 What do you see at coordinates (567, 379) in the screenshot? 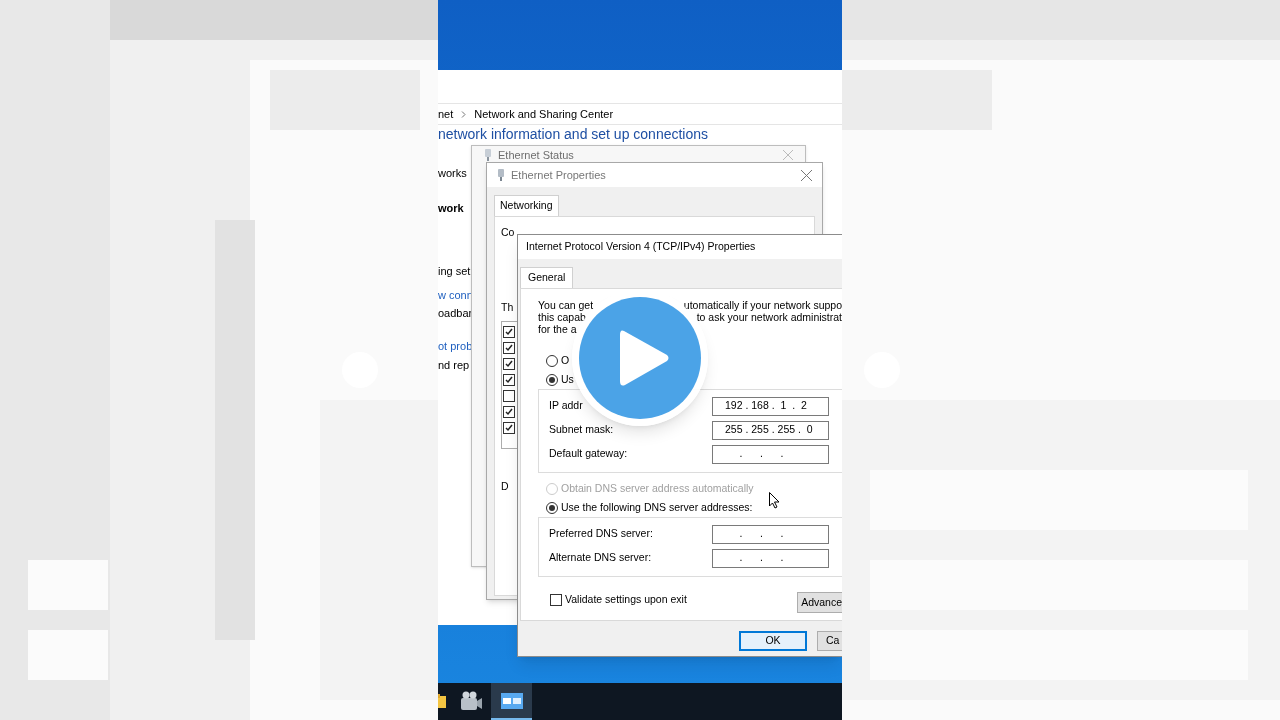
I see `radio-label: Us` at bounding box center [567, 379].